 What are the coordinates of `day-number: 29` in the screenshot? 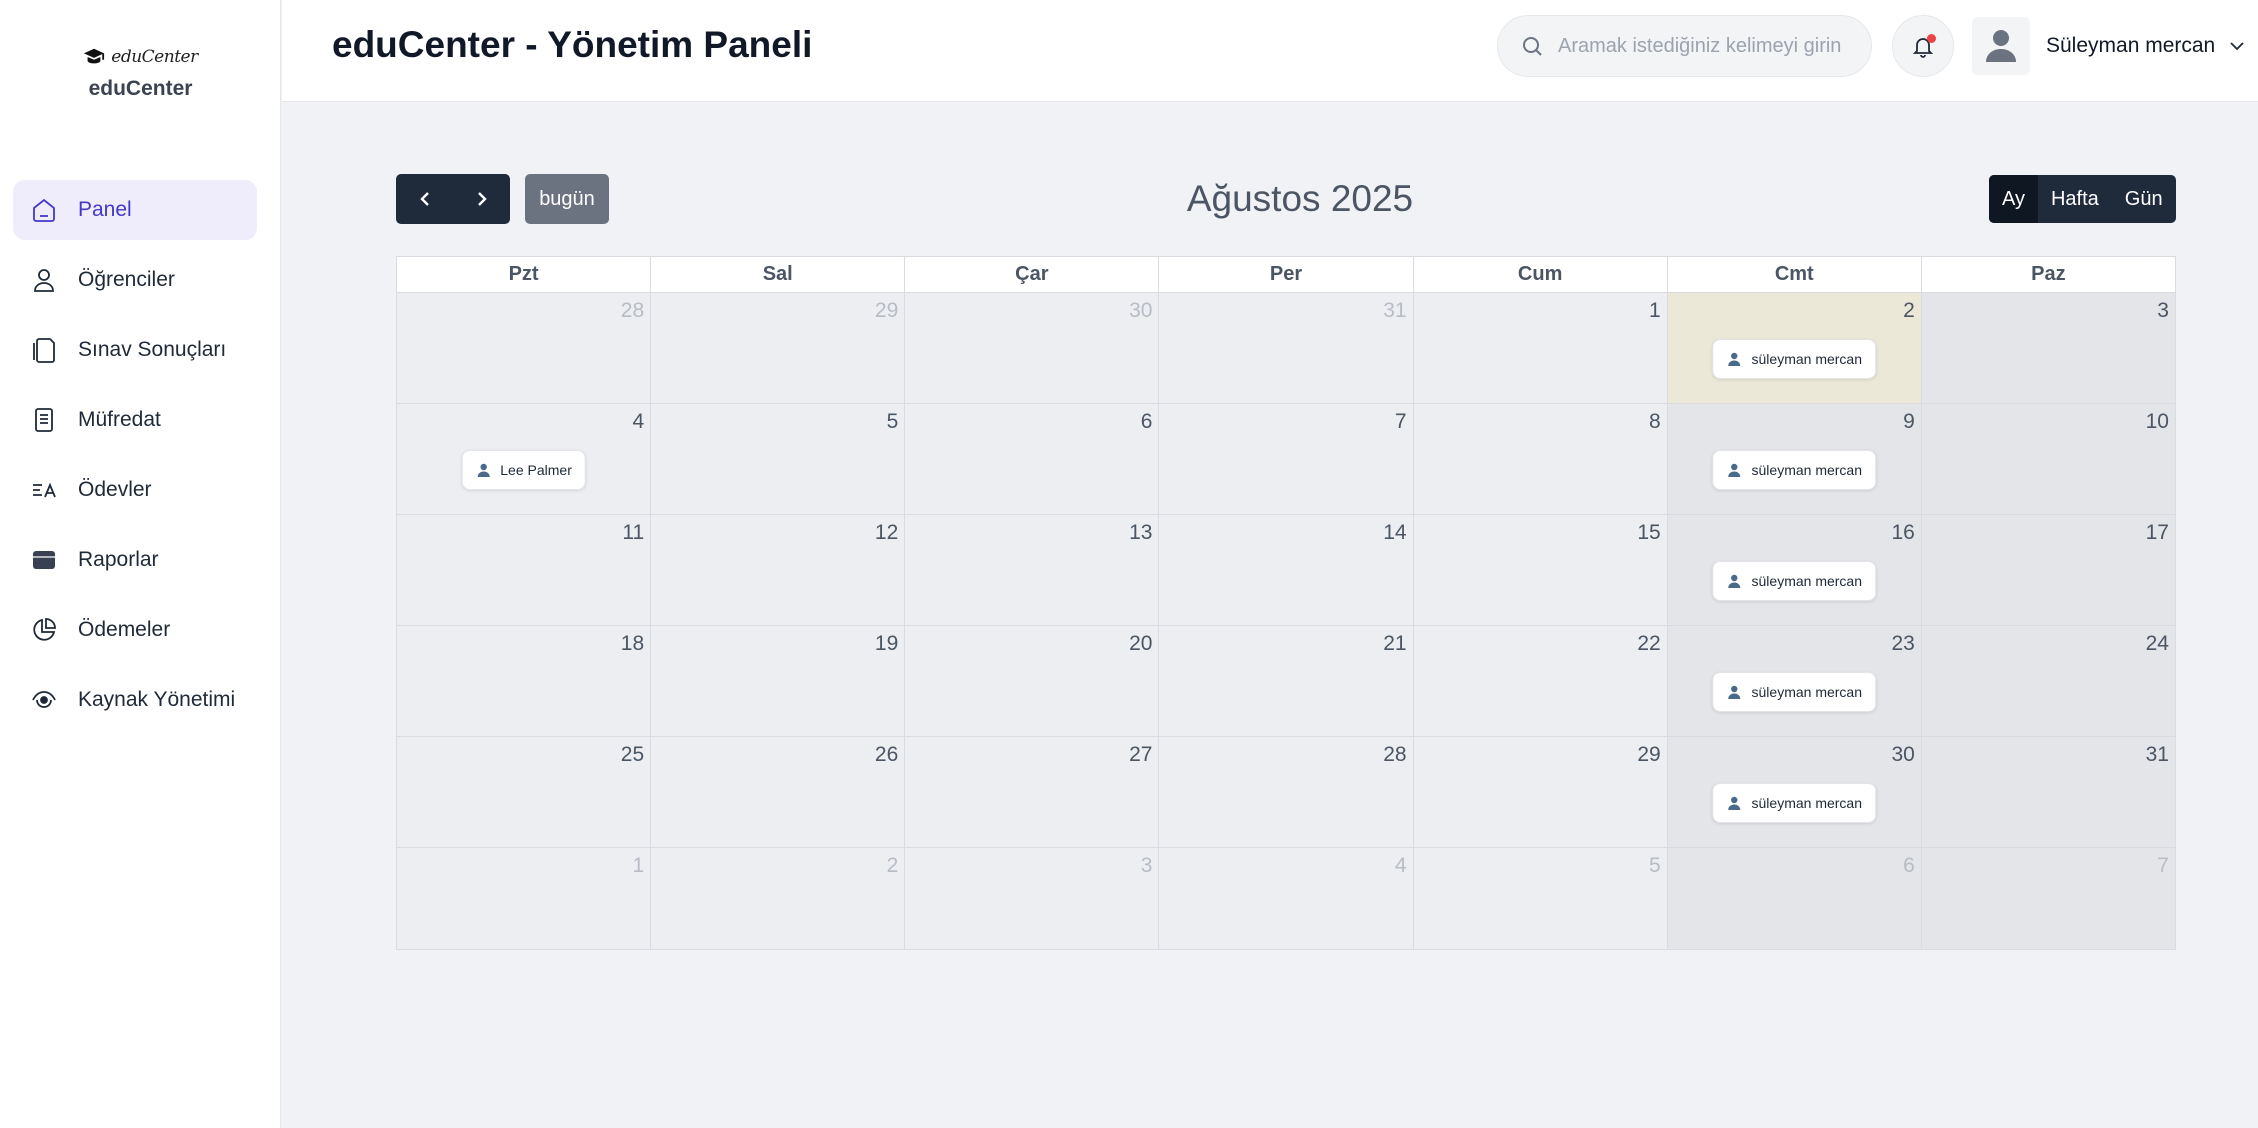 It's located at (886, 311).